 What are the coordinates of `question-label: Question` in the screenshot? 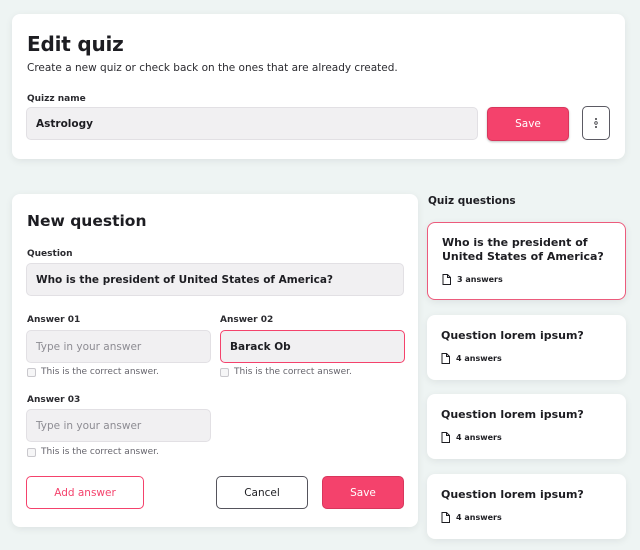 It's located at (50, 254).